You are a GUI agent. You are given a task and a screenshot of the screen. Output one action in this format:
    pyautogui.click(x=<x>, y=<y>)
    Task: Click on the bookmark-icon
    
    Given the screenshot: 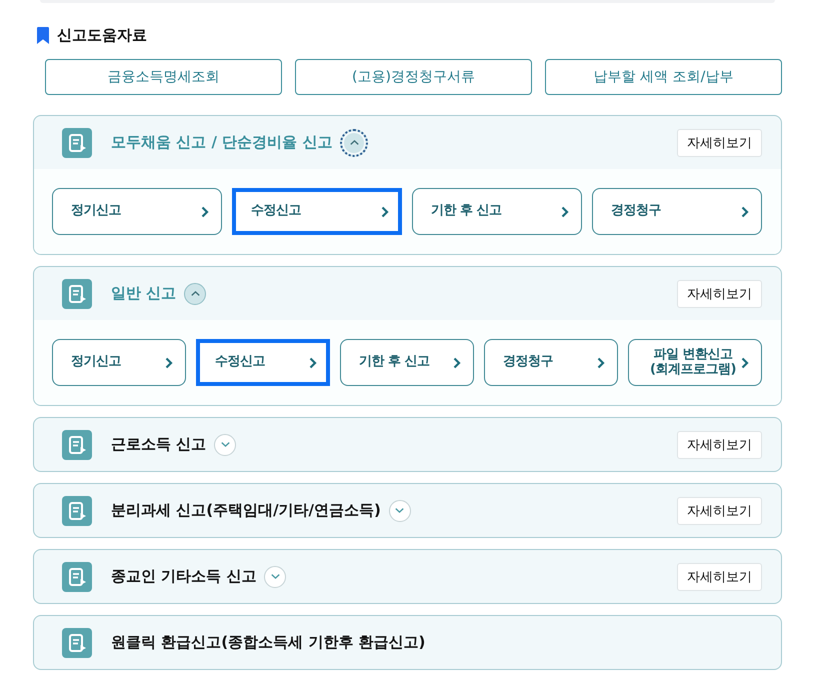 What is the action you would take?
    pyautogui.click(x=43, y=35)
    